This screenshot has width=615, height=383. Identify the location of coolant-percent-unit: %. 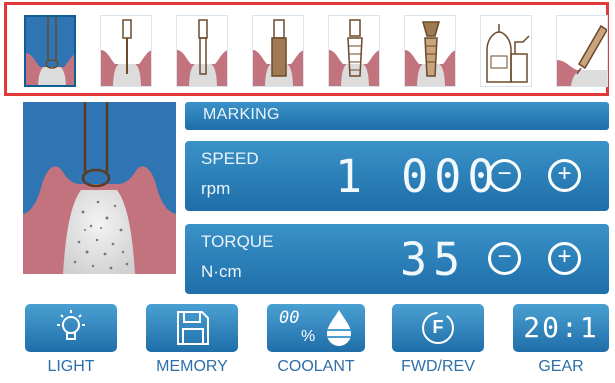
(308, 336).